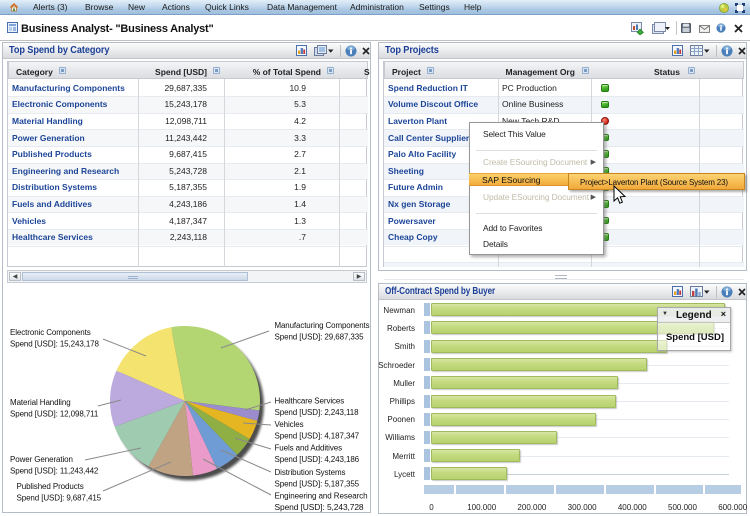  What do you see at coordinates (321, 496) in the screenshot?
I see `svg-text: Engineering and Research` at bounding box center [321, 496].